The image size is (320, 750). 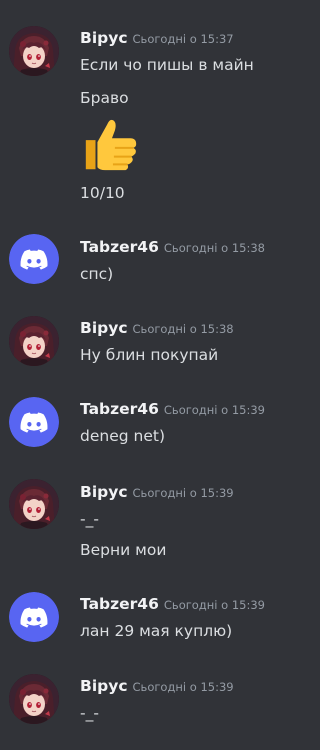 I want to click on message-header: Вірус Сьогодні о 15:37, so click(x=157, y=38).